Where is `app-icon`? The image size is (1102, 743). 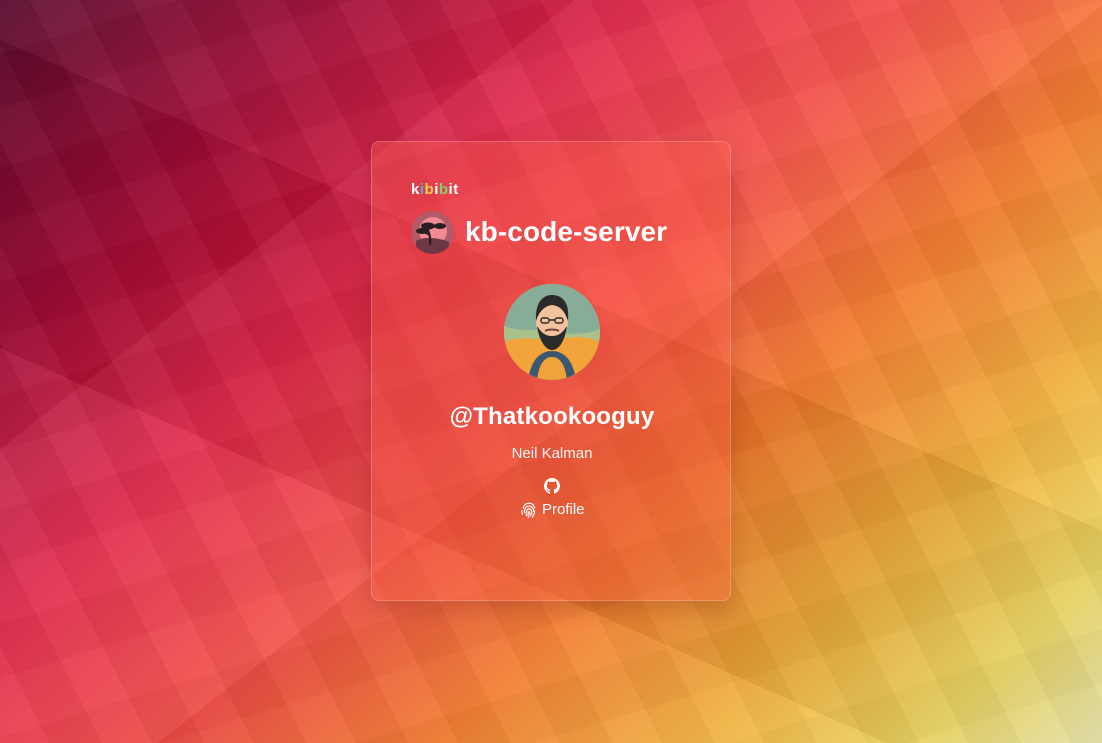 app-icon is located at coordinates (432, 232).